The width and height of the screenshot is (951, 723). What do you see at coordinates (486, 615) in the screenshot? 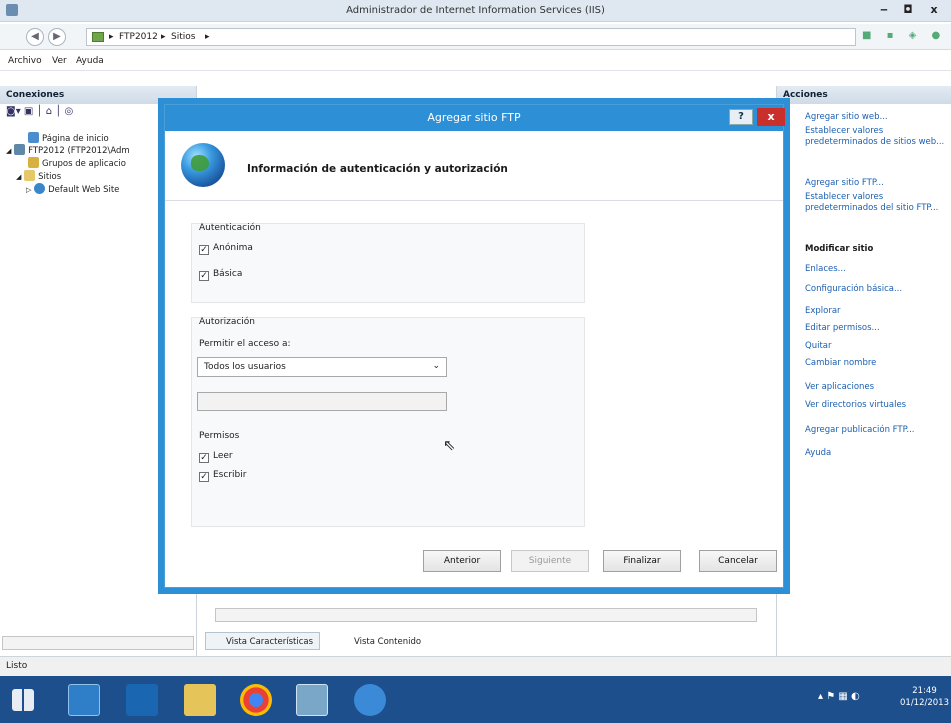
I see `center-hscrollbar` at bounding box center [486, 615].